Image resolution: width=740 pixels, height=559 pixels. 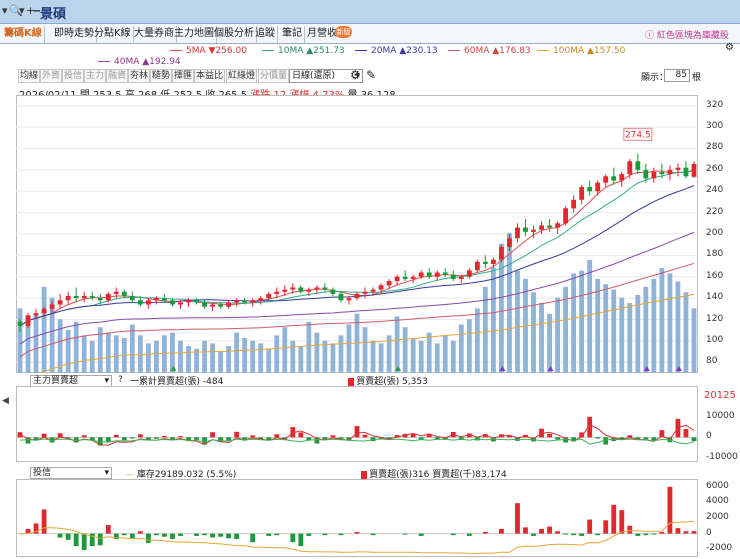 I want to click on gear-icon: ⚙, so click(x=355, y=75).